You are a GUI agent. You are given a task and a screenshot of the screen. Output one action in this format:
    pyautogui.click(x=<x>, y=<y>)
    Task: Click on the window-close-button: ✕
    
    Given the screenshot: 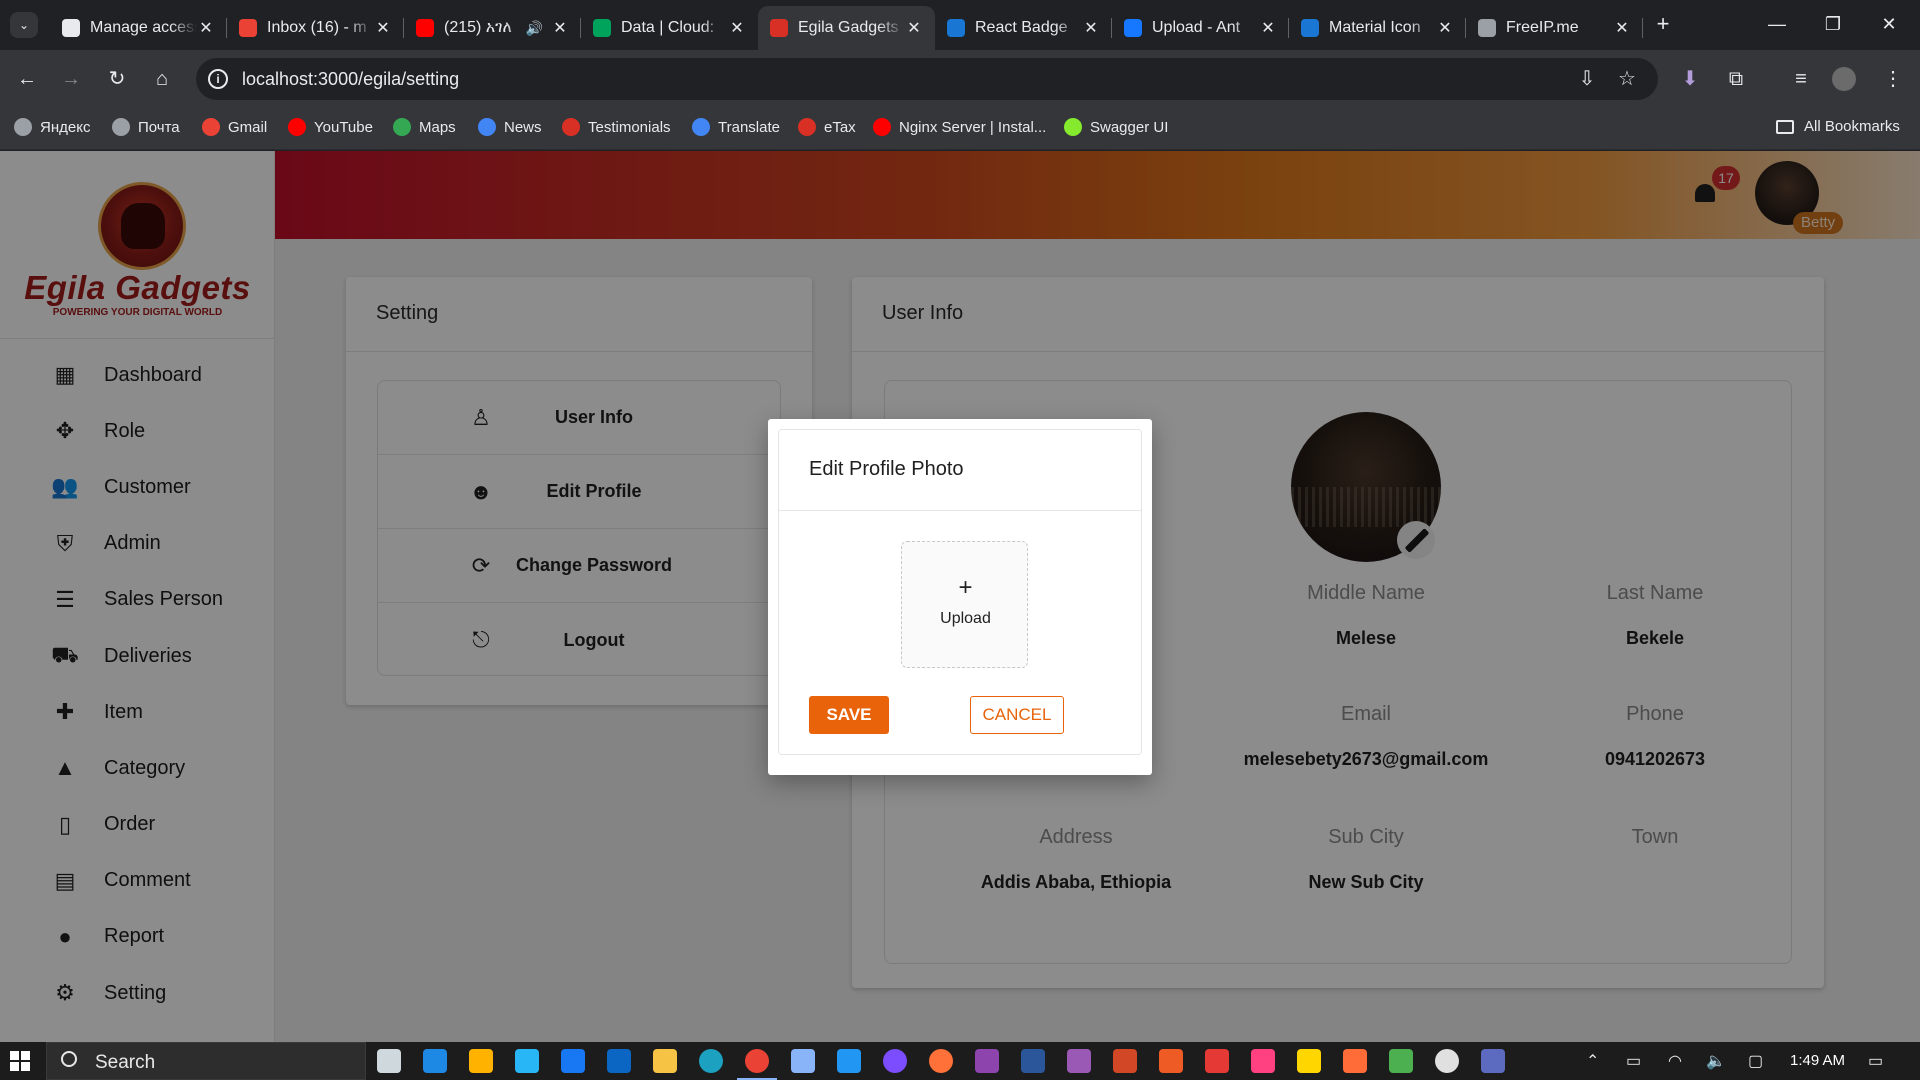 What is the action you would take?
    pyautogui.click(x=1889, y=24)
    